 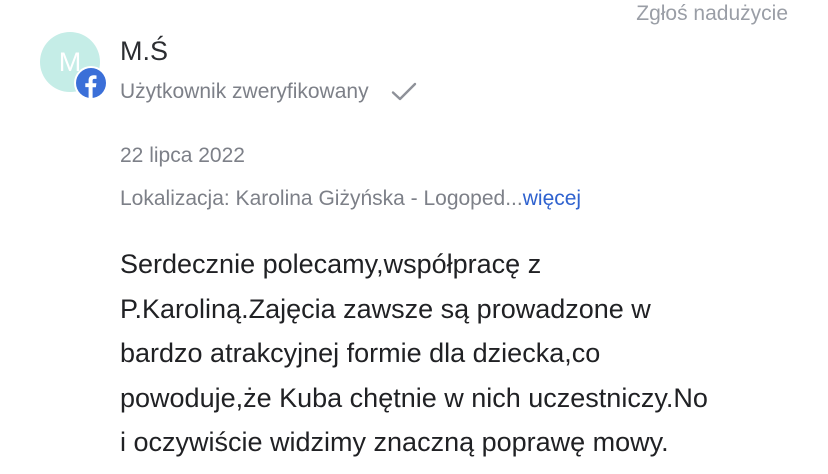 What do you see at coordinates (91, 83) in the screenshot?
I see `facebook-icon` at bounding box center [91, 83].